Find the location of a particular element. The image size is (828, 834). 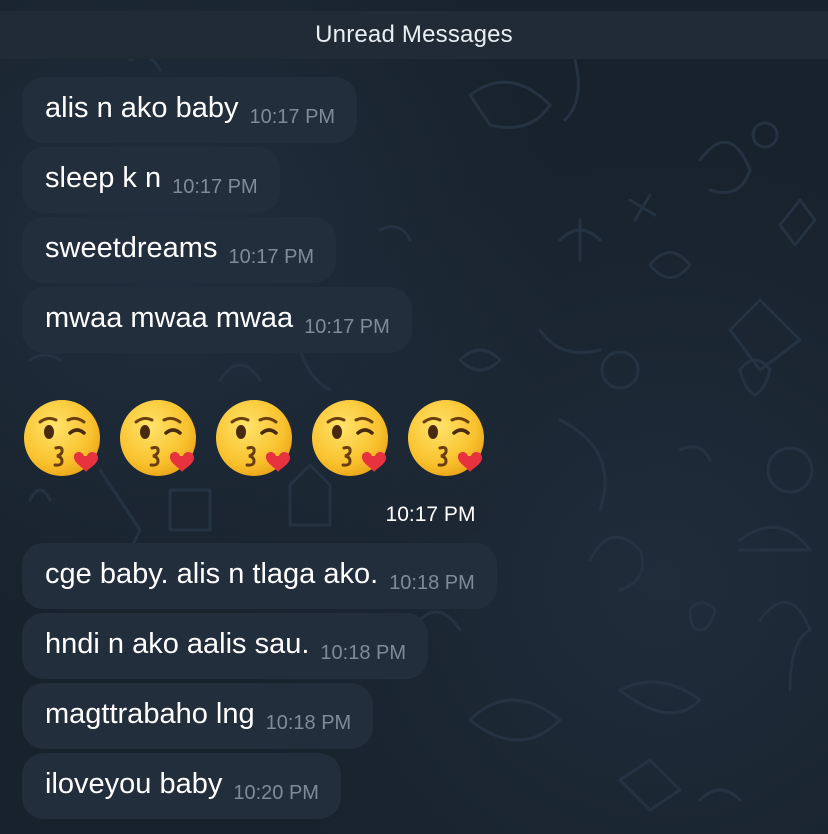

unread-messages-label: Unread Messages is located at coordinates (414, 34).